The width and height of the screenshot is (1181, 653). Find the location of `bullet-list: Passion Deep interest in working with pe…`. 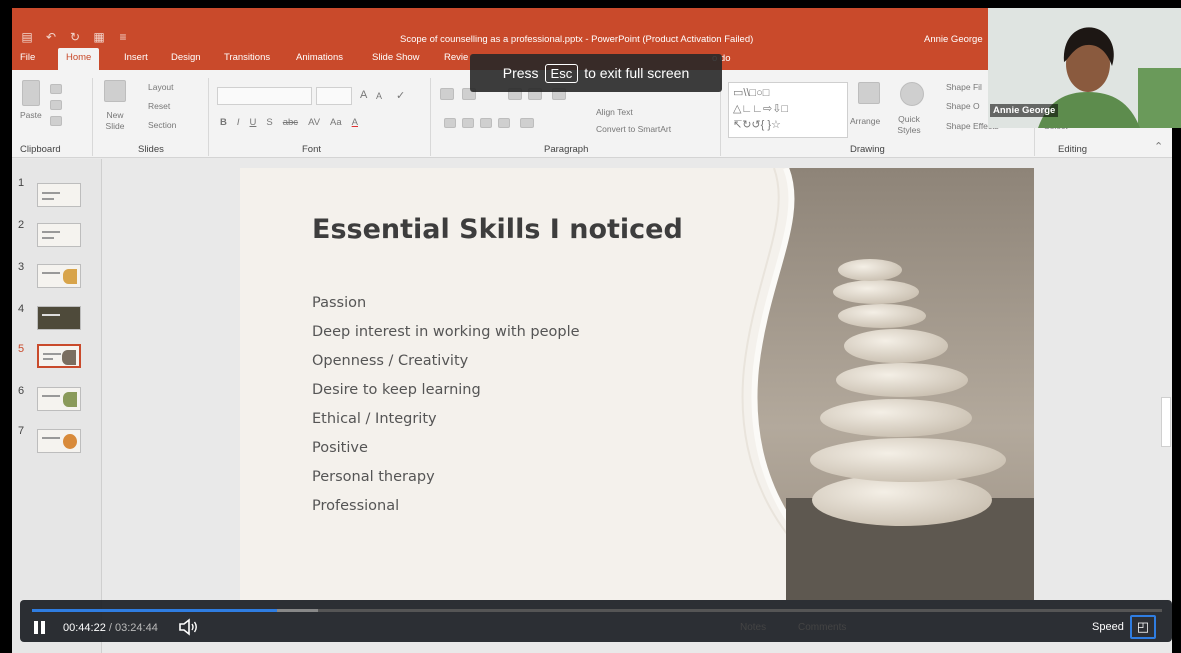

bullet-list: Passion Deep interest in working with pe… is located at coordinates (446, 409).